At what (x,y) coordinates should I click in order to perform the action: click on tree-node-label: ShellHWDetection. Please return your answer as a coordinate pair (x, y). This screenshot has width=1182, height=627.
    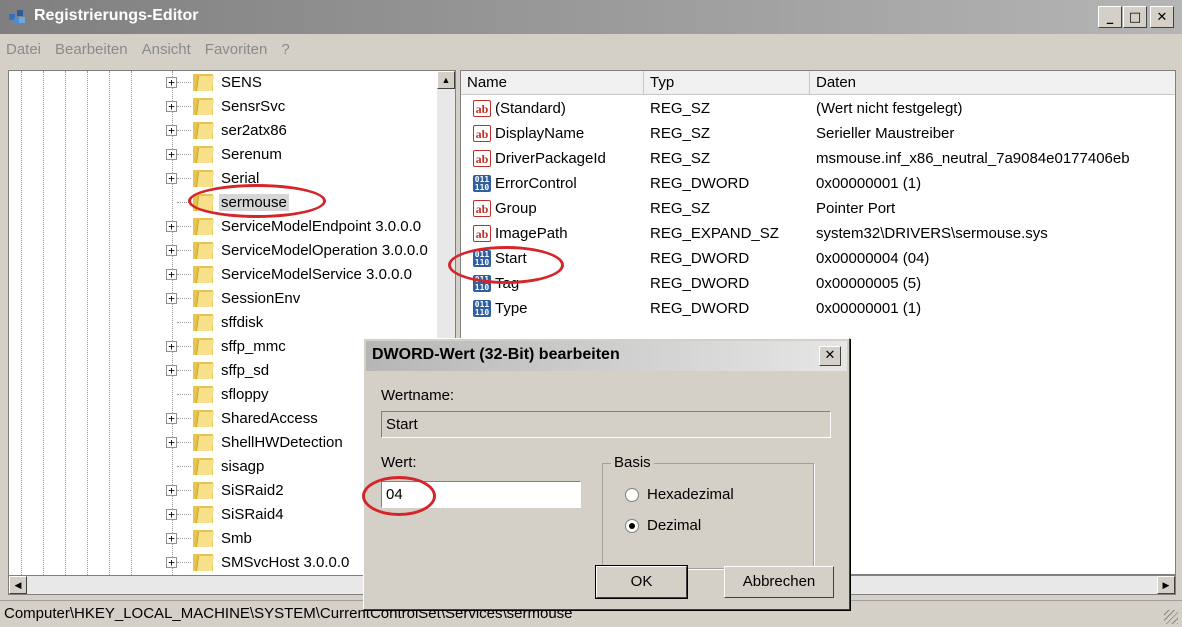
    Looking at the image, I should click on (282, 442).